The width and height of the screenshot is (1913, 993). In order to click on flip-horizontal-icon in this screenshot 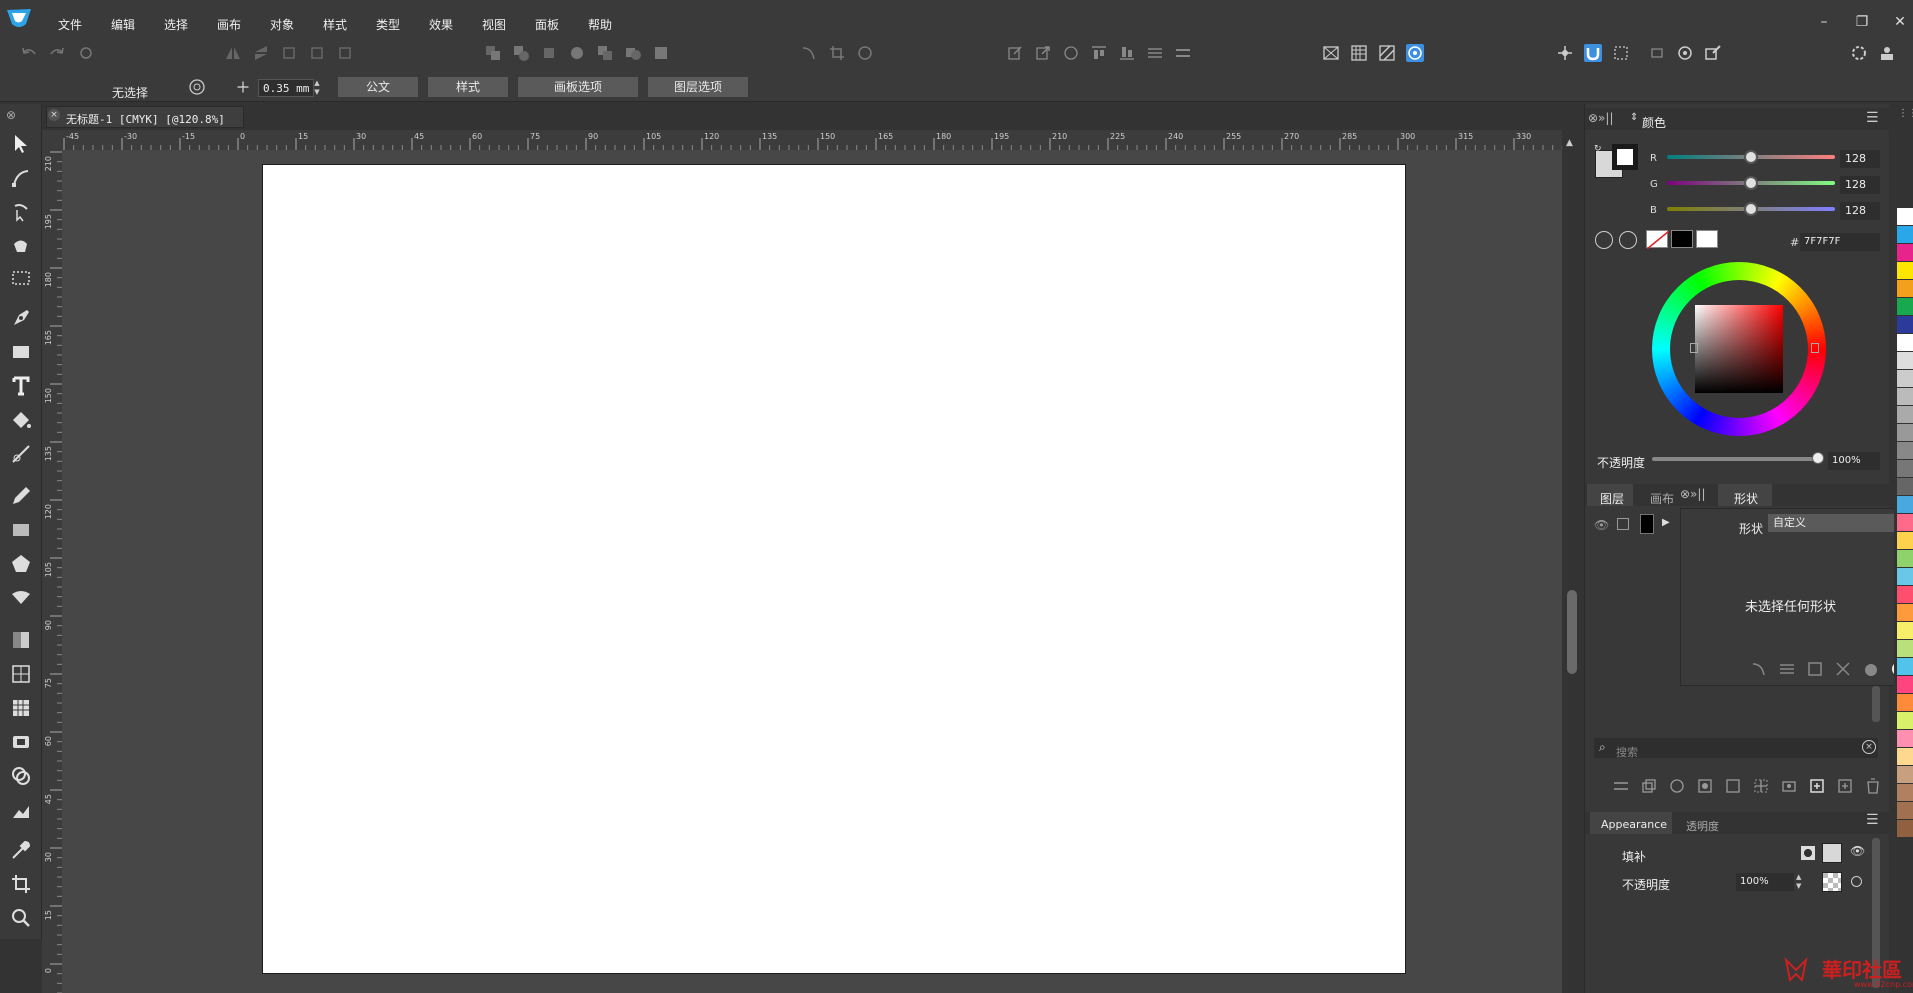, I will do `click(233, 53)`.